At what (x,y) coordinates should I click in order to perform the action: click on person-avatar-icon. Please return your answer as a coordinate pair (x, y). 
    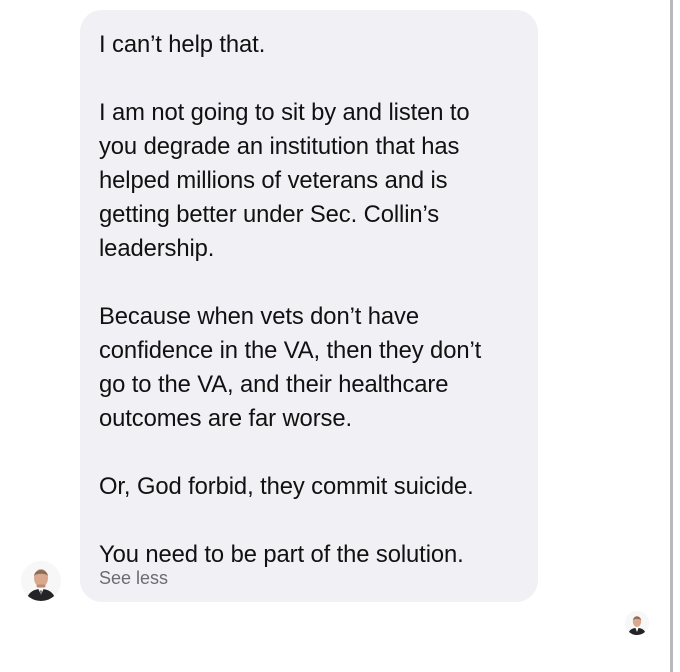
    Looking at the image, I should click on (41, 581).